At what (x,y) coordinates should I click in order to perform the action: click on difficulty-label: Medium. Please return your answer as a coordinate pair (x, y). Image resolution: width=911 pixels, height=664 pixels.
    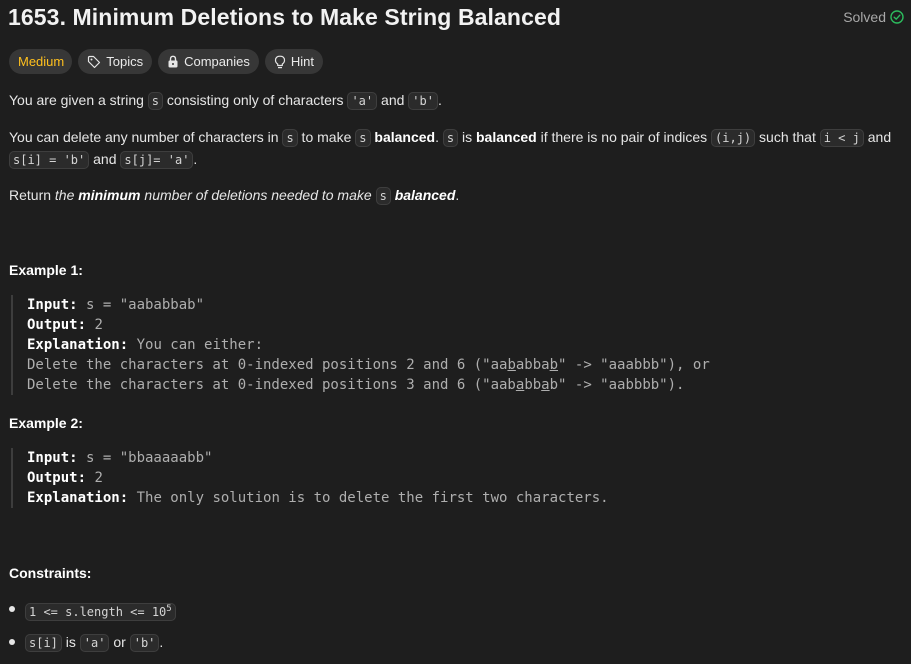
    Looking at the image, I should click on (41, 61).